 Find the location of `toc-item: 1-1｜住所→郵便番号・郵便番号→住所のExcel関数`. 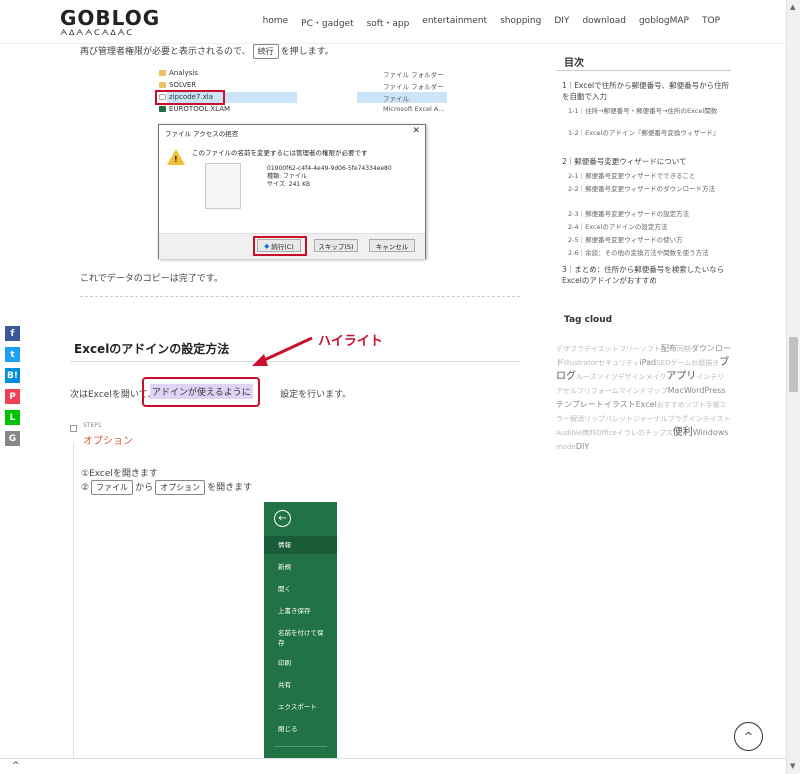

toc-item: 1-1｜住所→郵便番号・郵便番号→住所のExcel関数 is located at coordinates (648, 111).